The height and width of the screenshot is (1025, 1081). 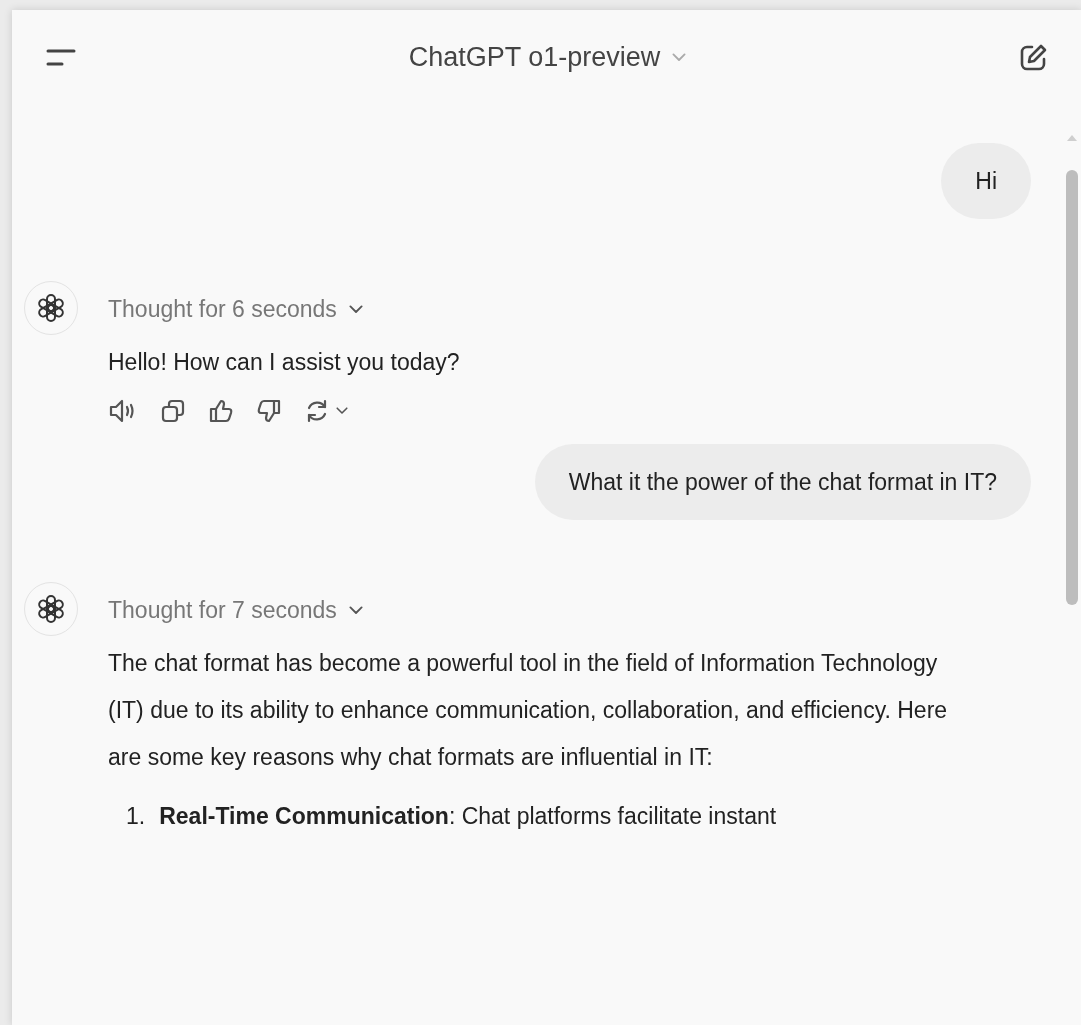 I want to click on list-number: 1., so click(x=136, y=816).